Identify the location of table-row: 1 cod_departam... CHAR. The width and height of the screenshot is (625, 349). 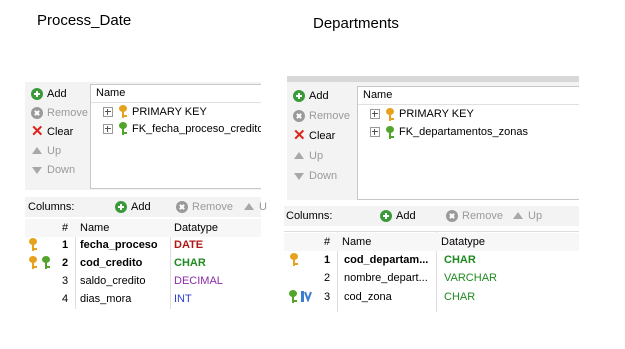
(431, 260).